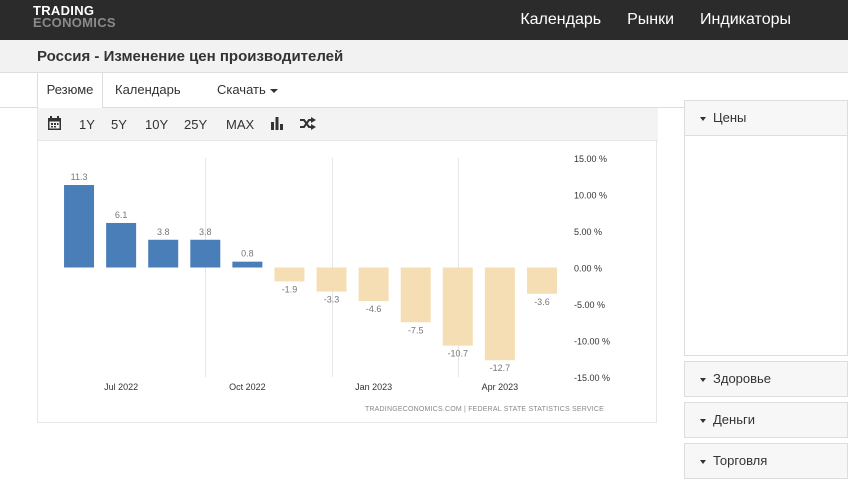 This screenshot has height=479, width=848. I want to click on range-max: MAX, so click(240, 124).